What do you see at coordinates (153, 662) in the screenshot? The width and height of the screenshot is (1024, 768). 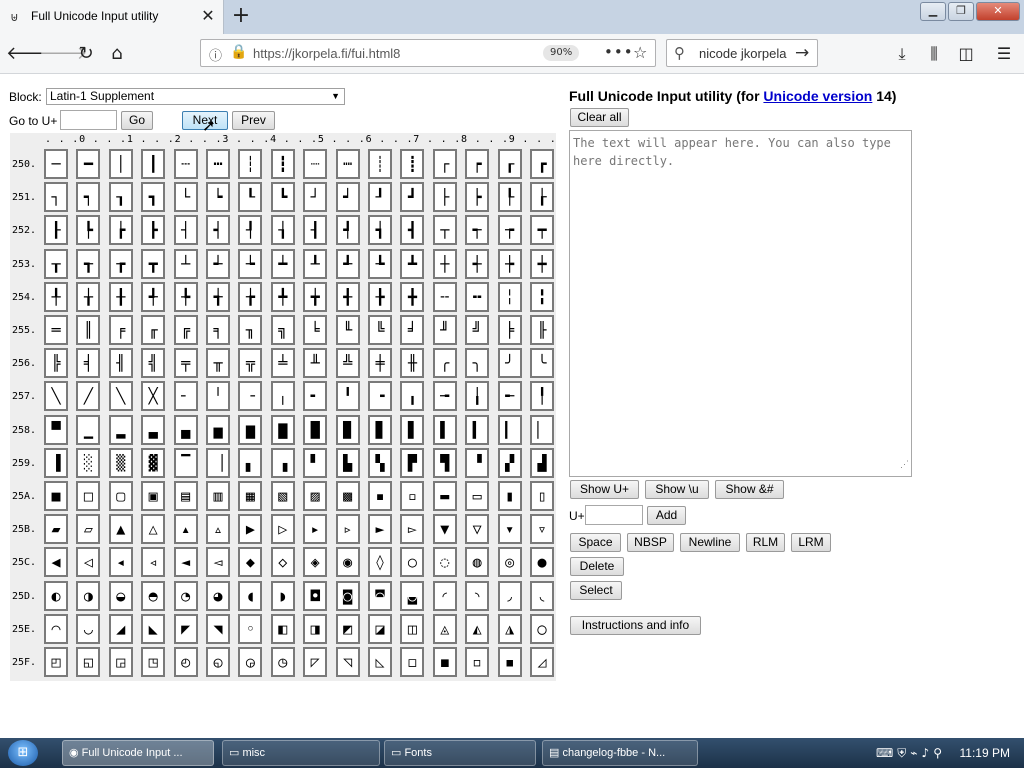 I see `char-cell: ◳` at bounding box center [153, 662].